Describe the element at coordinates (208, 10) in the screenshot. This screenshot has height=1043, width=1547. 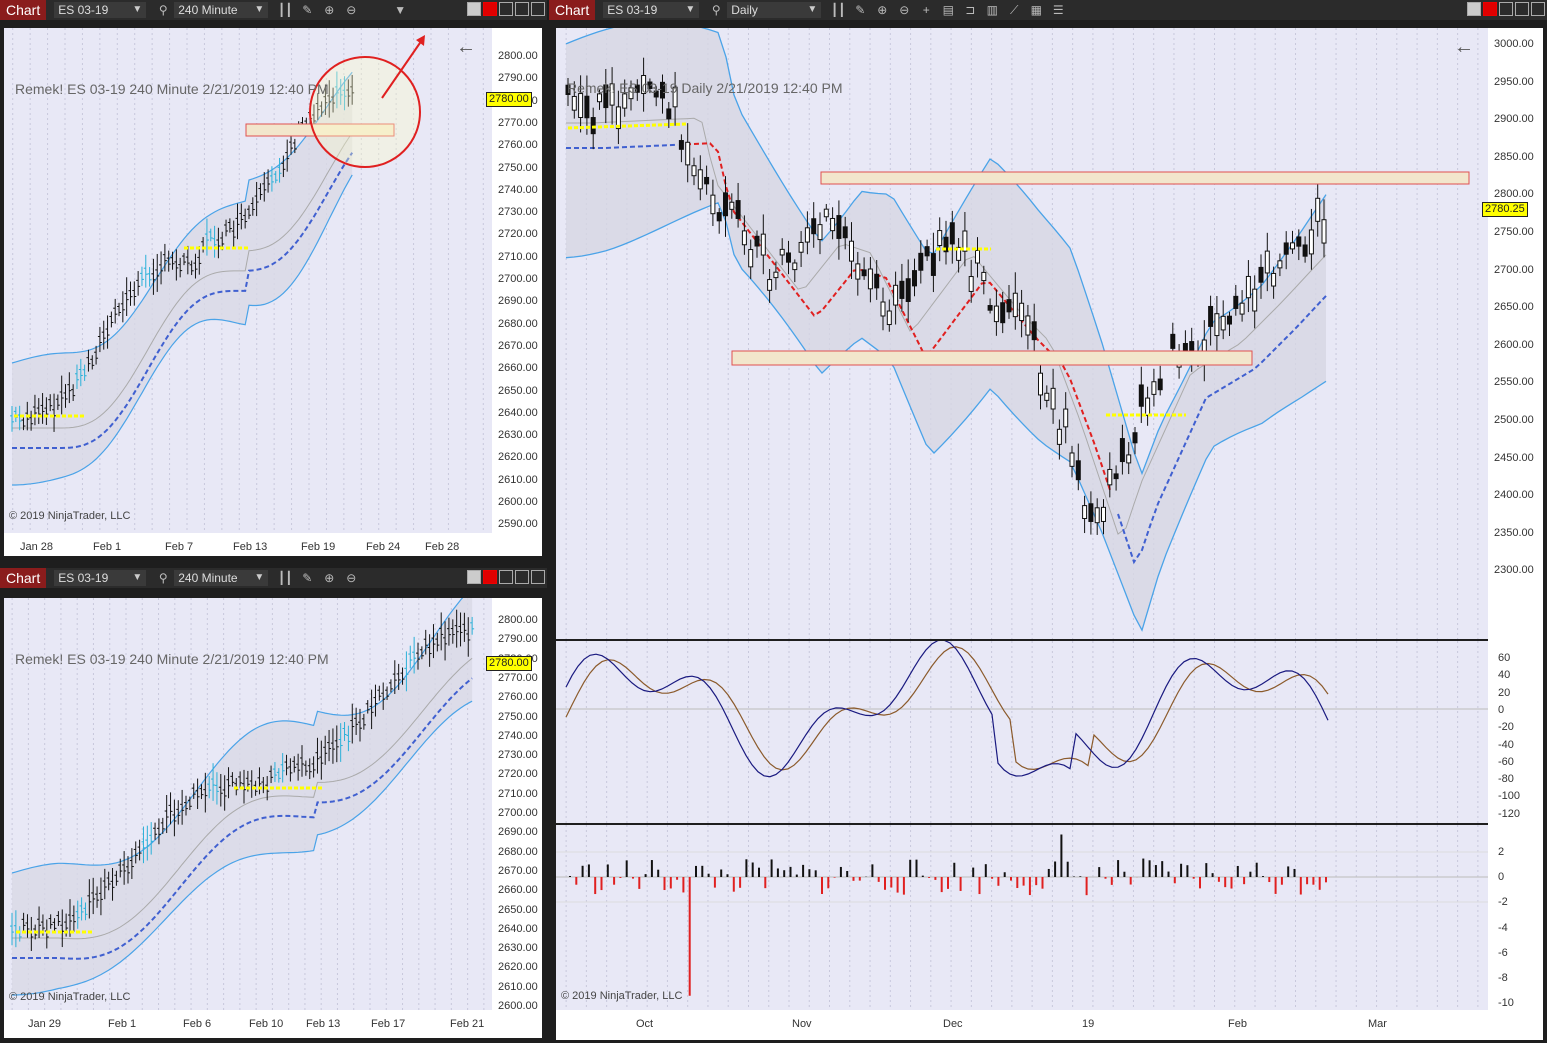
I see `interval-label: 240 Minute` at that location.